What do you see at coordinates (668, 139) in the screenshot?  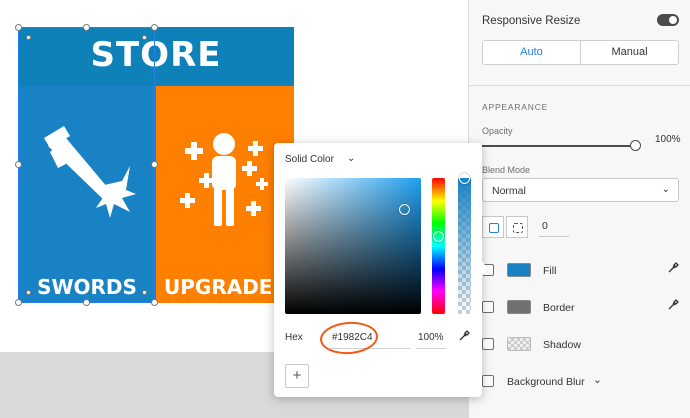 I see `opacity-value: 100%` at bounding box center [668, 139].